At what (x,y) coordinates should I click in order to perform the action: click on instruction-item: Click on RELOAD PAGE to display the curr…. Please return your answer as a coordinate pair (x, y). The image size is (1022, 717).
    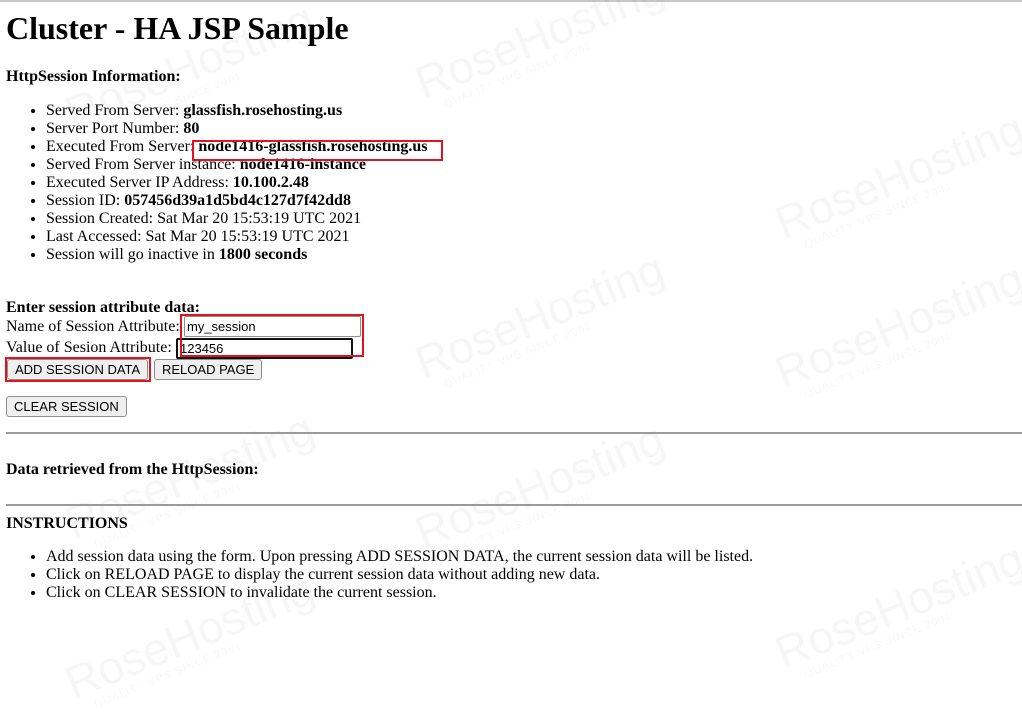
    Looking at the image, I should click on (399, 575).